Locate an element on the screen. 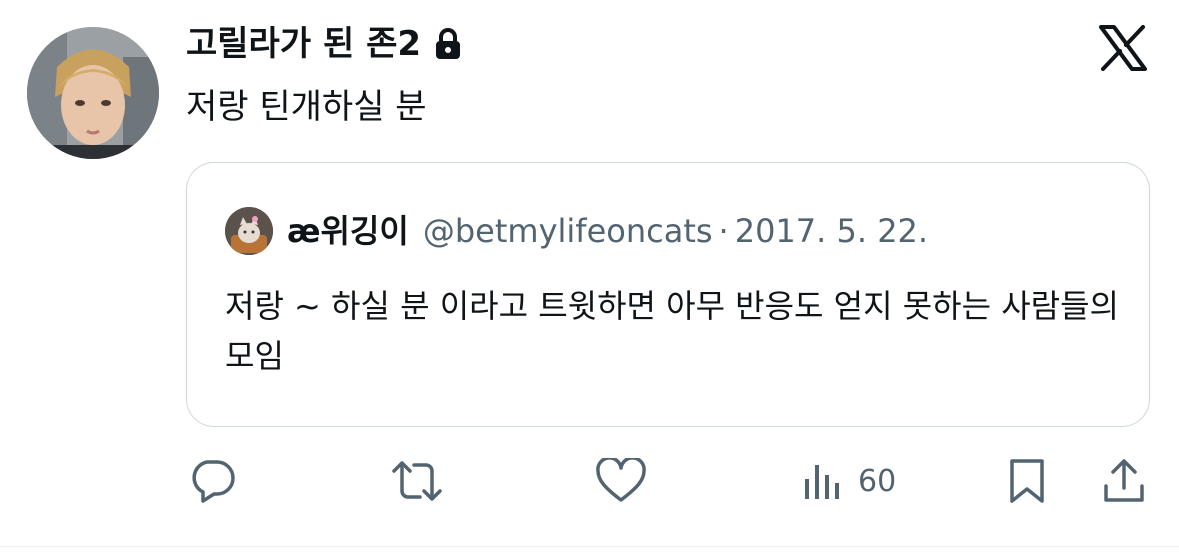  quoted-handle: @betmylifeoncats is located at coordinates (568, 231).